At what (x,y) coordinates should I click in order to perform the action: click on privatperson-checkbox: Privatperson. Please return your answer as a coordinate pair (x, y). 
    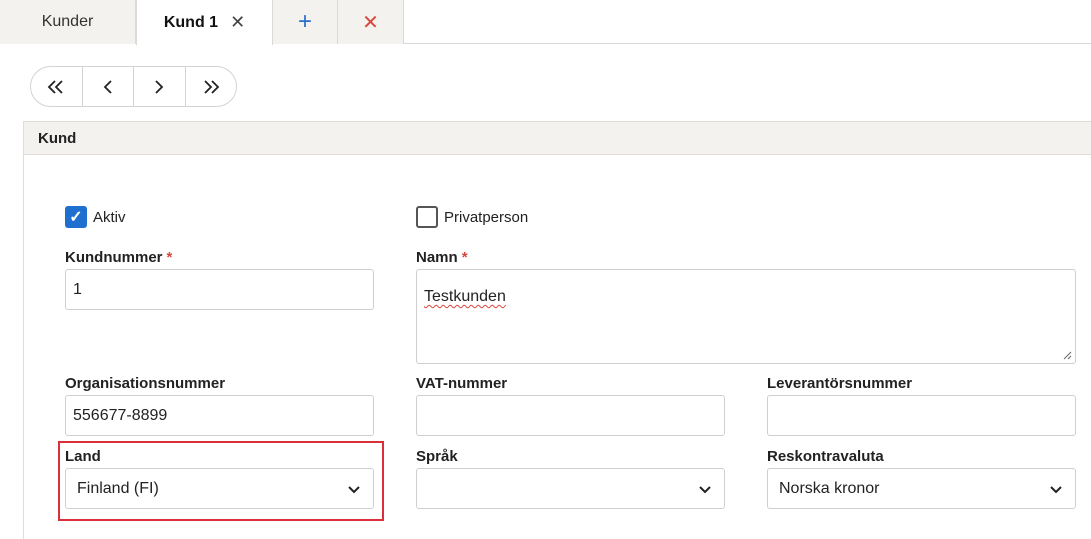
    Looking at the image, I should click on (472, 217).